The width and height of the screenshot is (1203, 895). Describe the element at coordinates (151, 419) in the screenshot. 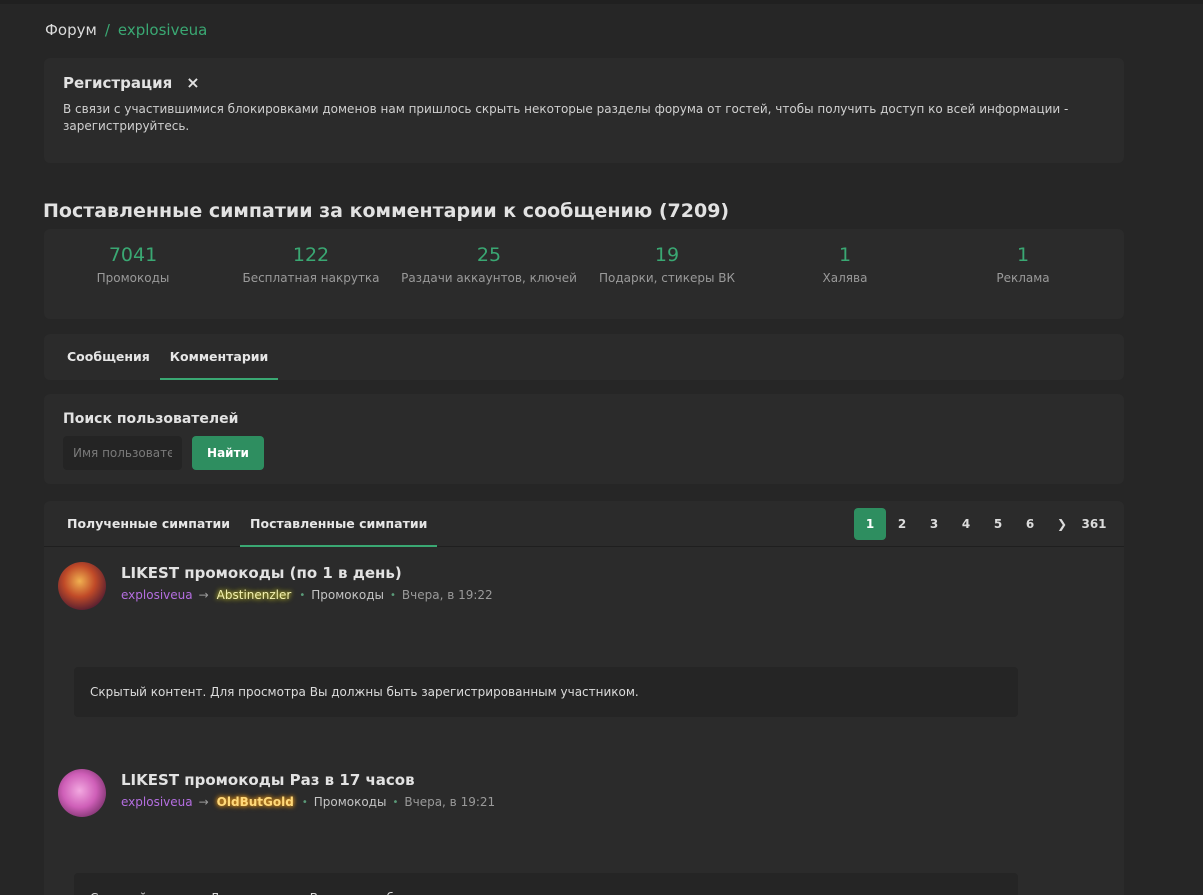

I see `search-title: Поиск пользователей` at that location.